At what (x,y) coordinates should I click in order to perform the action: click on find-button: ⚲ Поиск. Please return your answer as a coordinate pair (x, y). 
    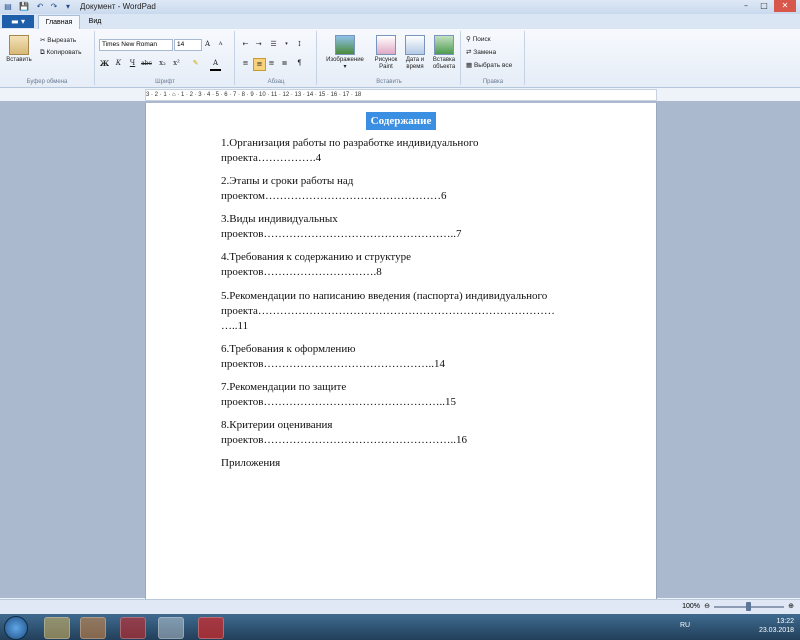
    Looking at the image, I should click on (478, 39).